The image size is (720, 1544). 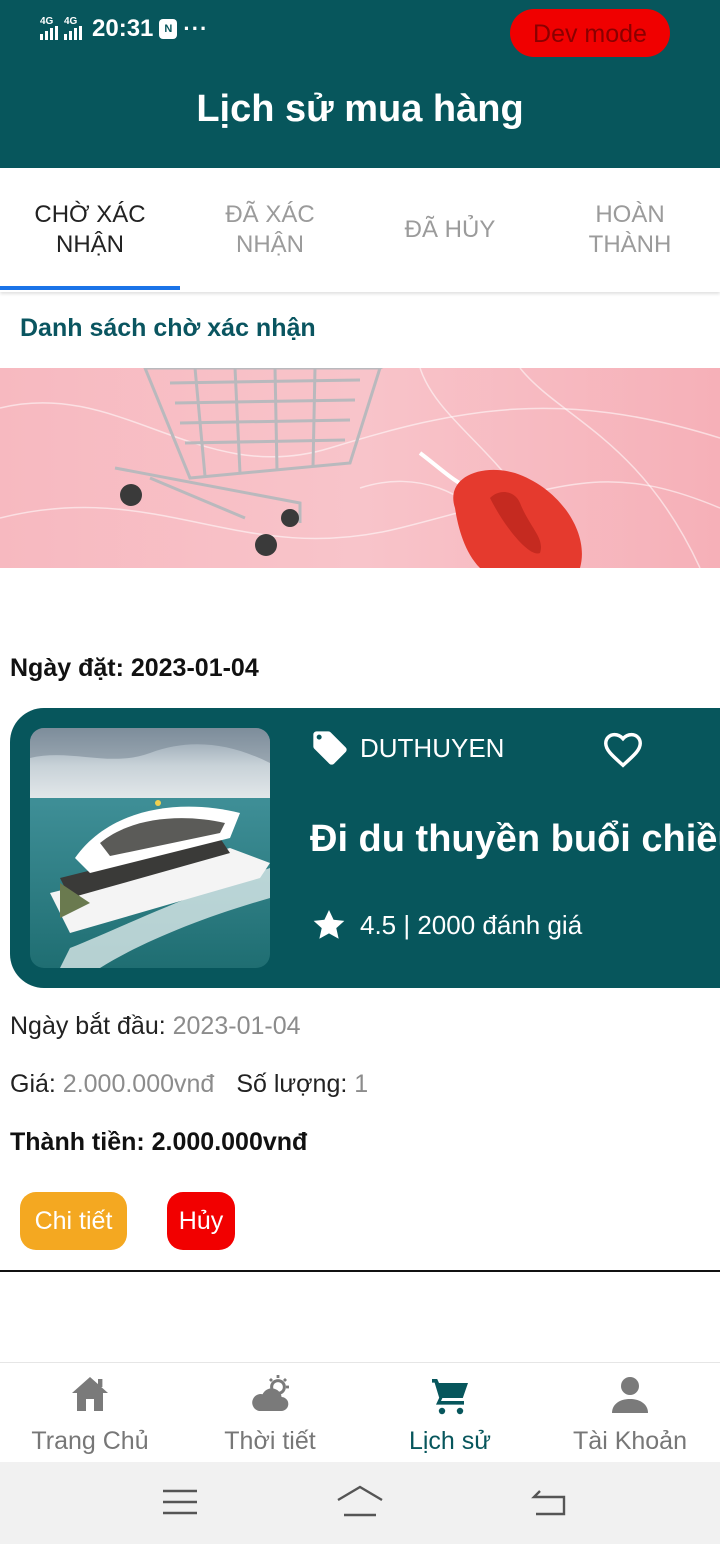 What do you see at coordinates (270, 1393) in the screenshot?
I see `weather-icon` at bounding box center [270, 1393].